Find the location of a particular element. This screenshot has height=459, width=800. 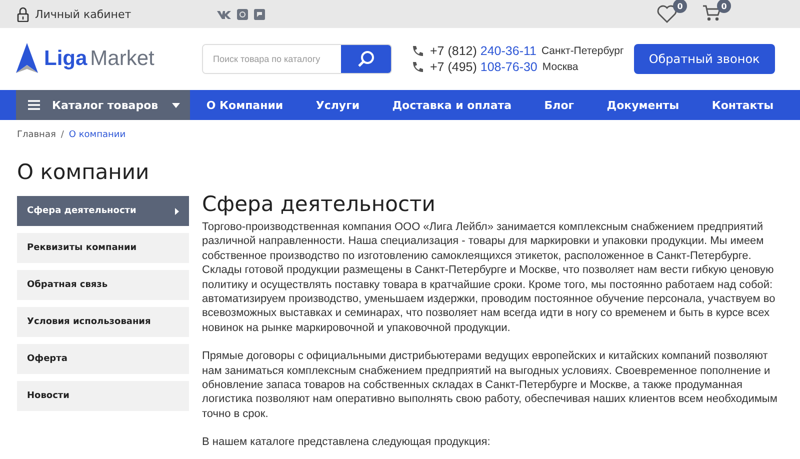

phone-number: +7 (812) 240-36-11 is located at coordinates (483, 51).